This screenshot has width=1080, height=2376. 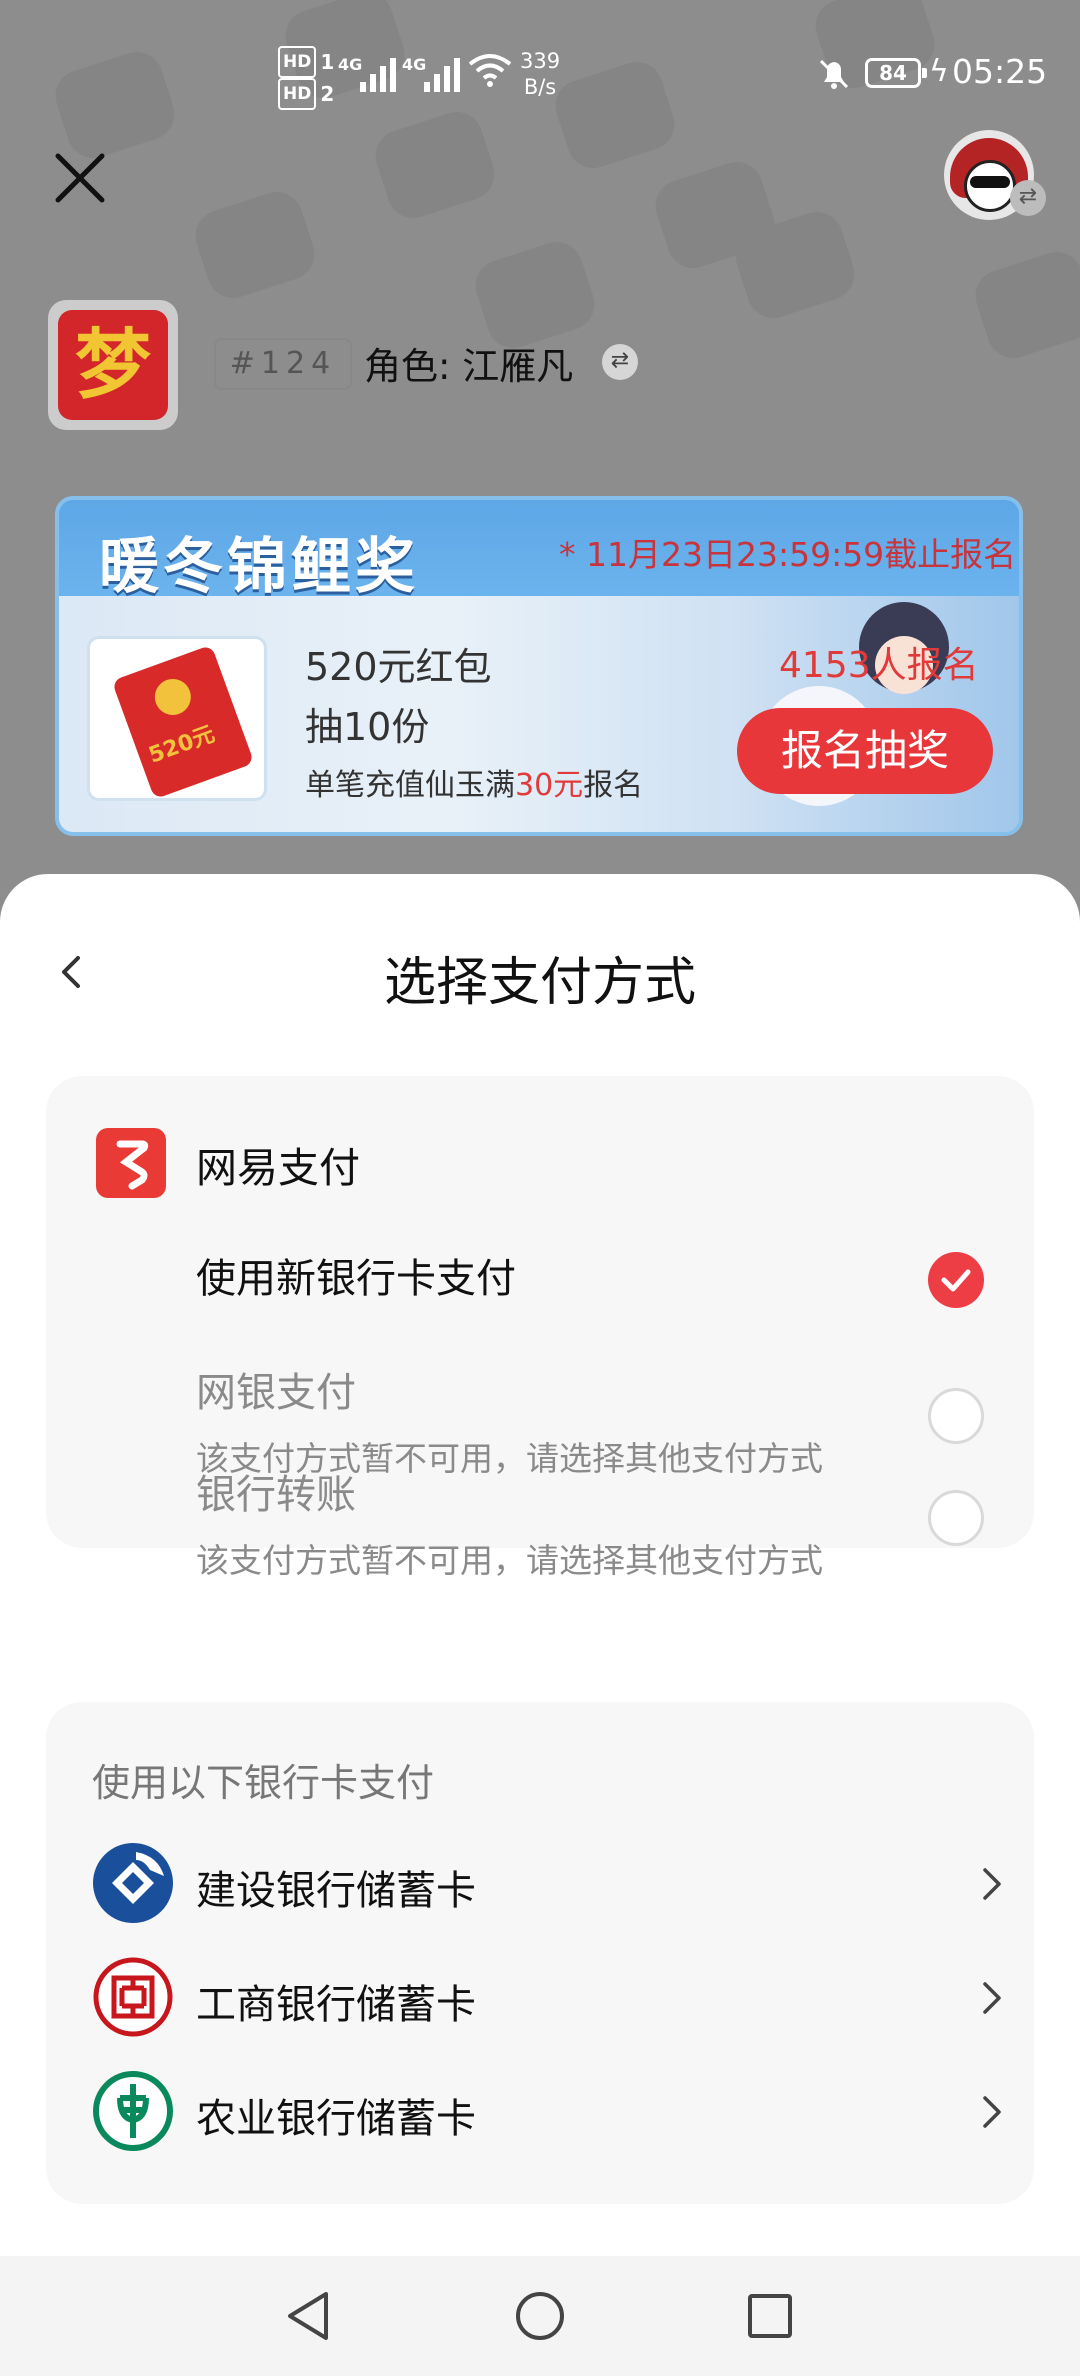 What do you see at coordinates (133, 1997) in the screenshot?
I see `icbc-logo-icon` at bounding box center [133, 1997].